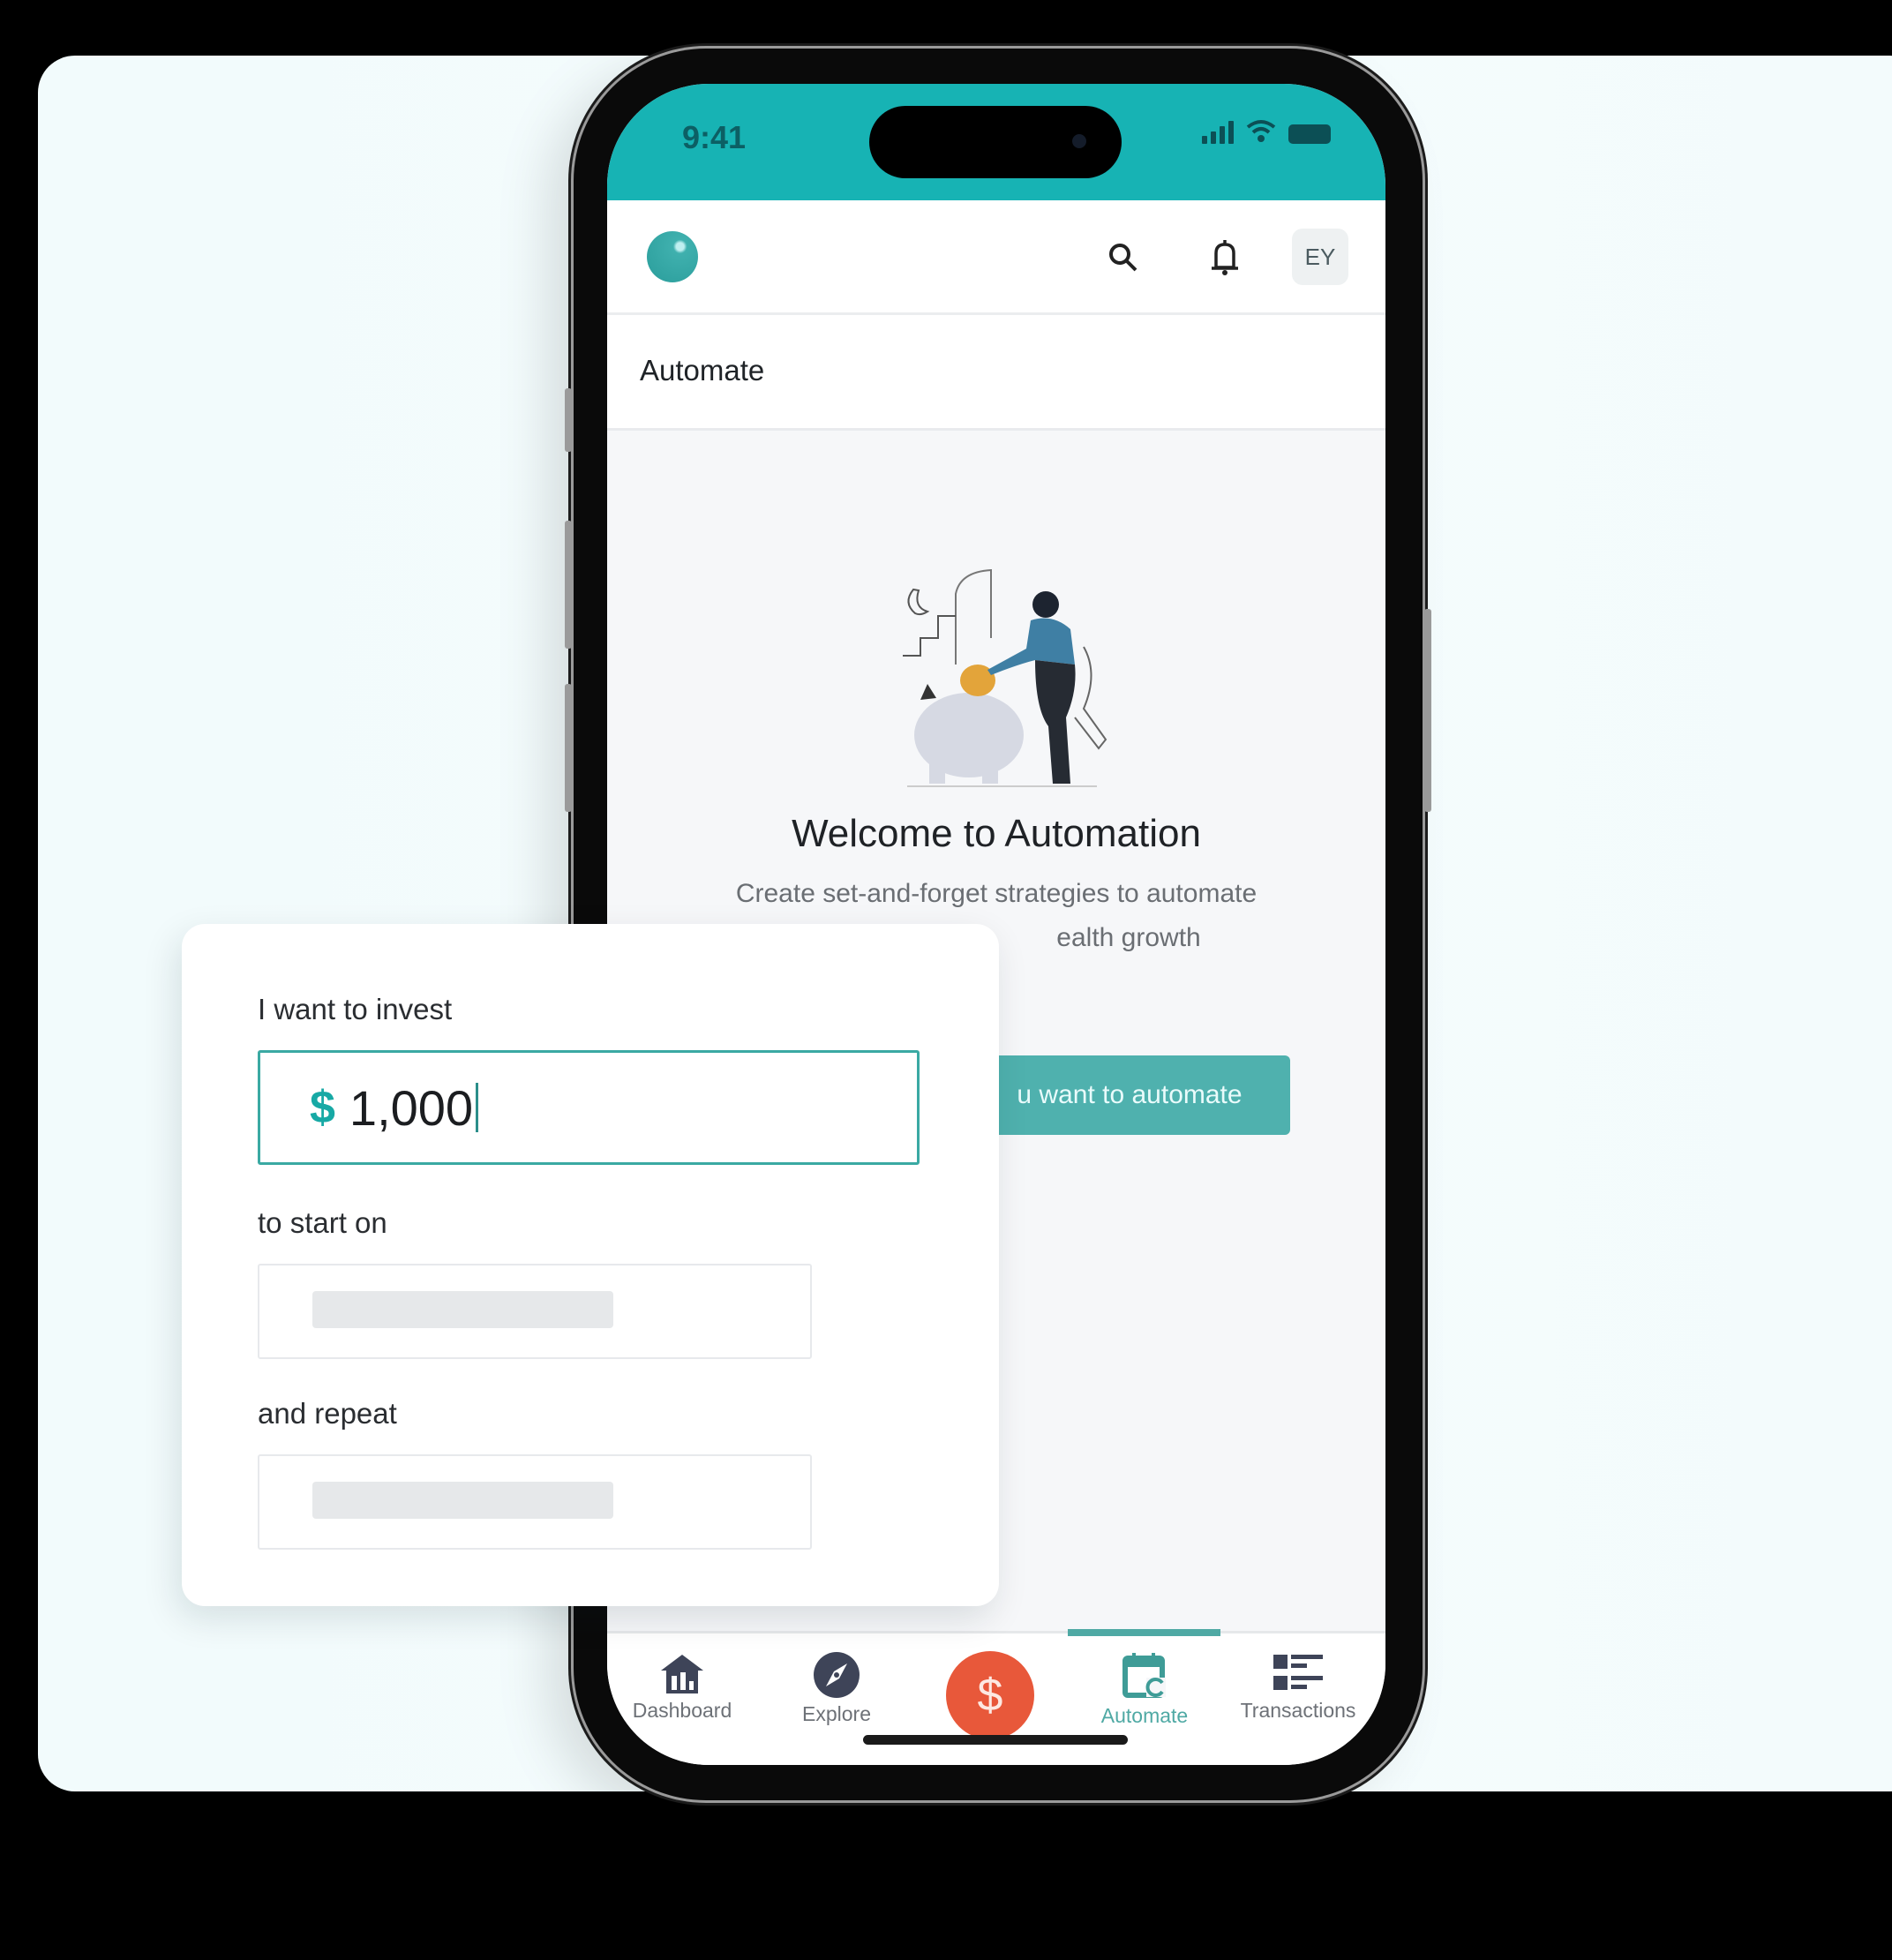 The image size is (1892, 1960). Describe the element at coordinates (996, 373) in the screenshot. I see `page-title-bar: Automate` at that location.